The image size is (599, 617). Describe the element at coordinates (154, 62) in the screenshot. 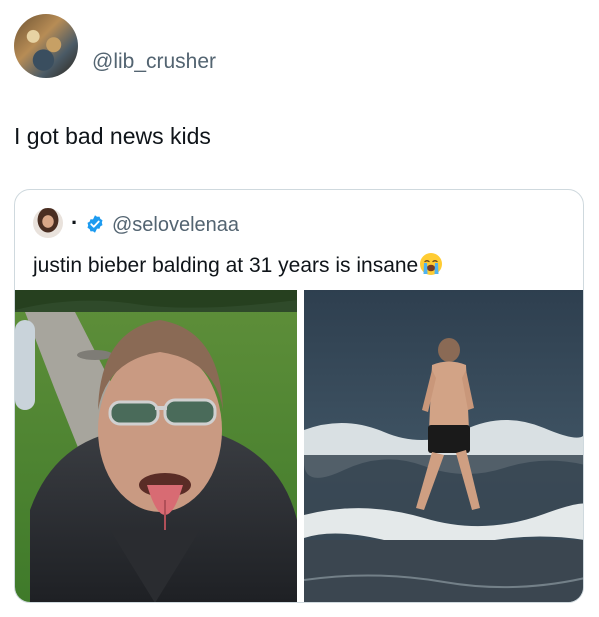

I see `author-handle: @lib_crusher` at that location.